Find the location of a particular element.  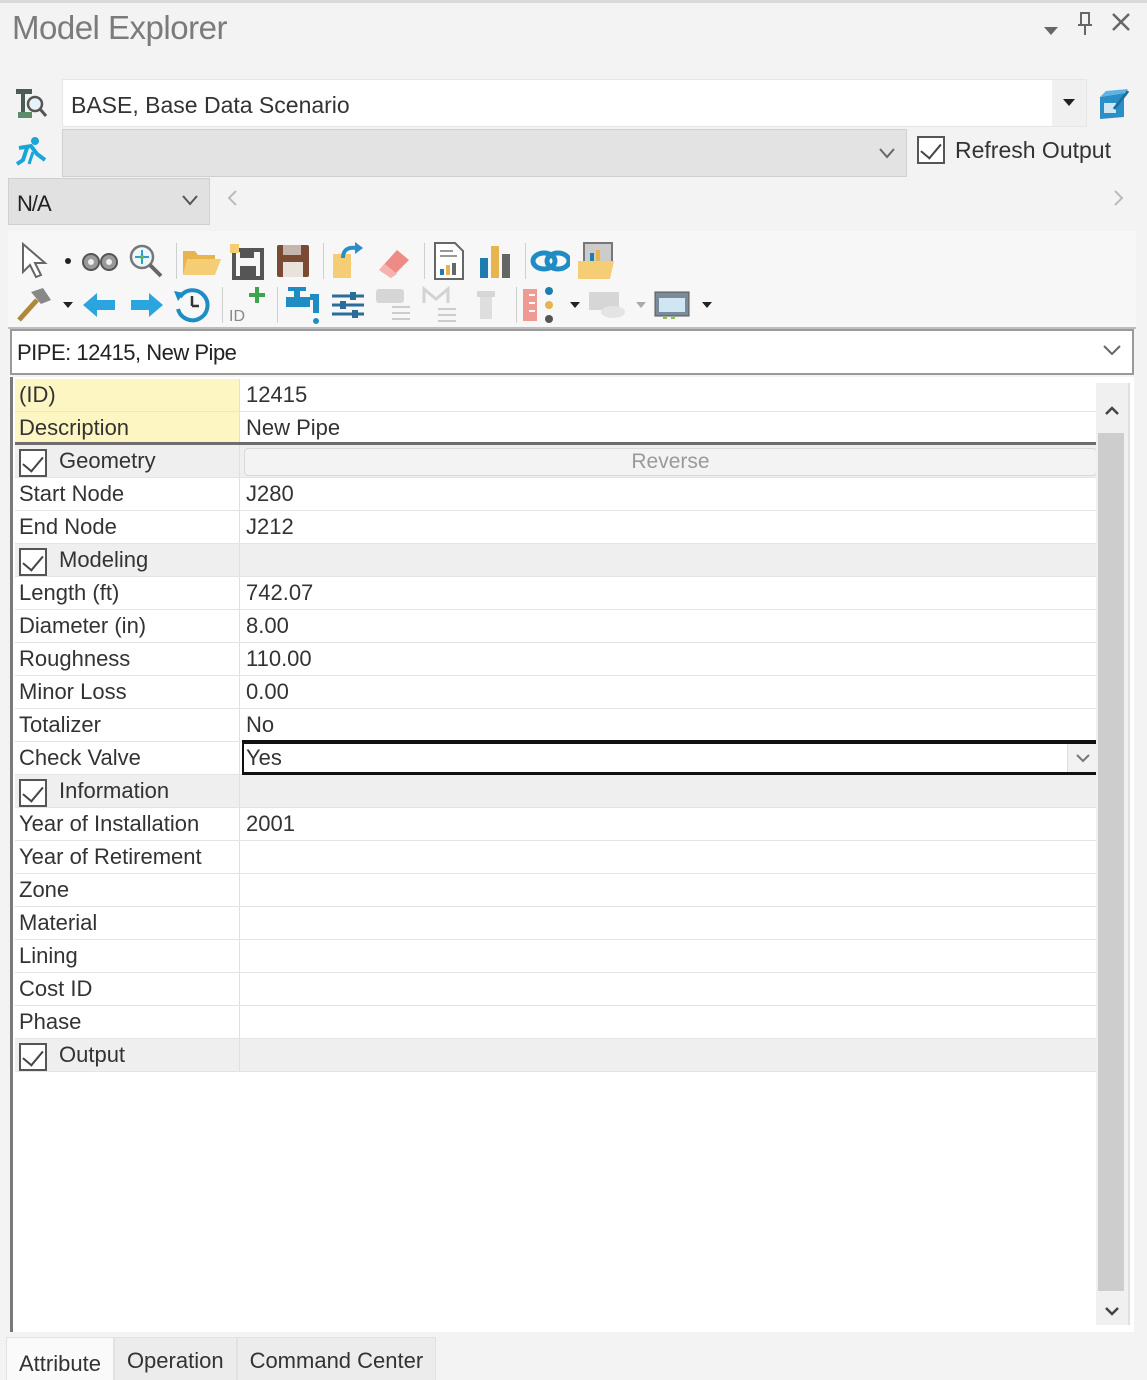

close-icon is located at coordinates (1121, 24).